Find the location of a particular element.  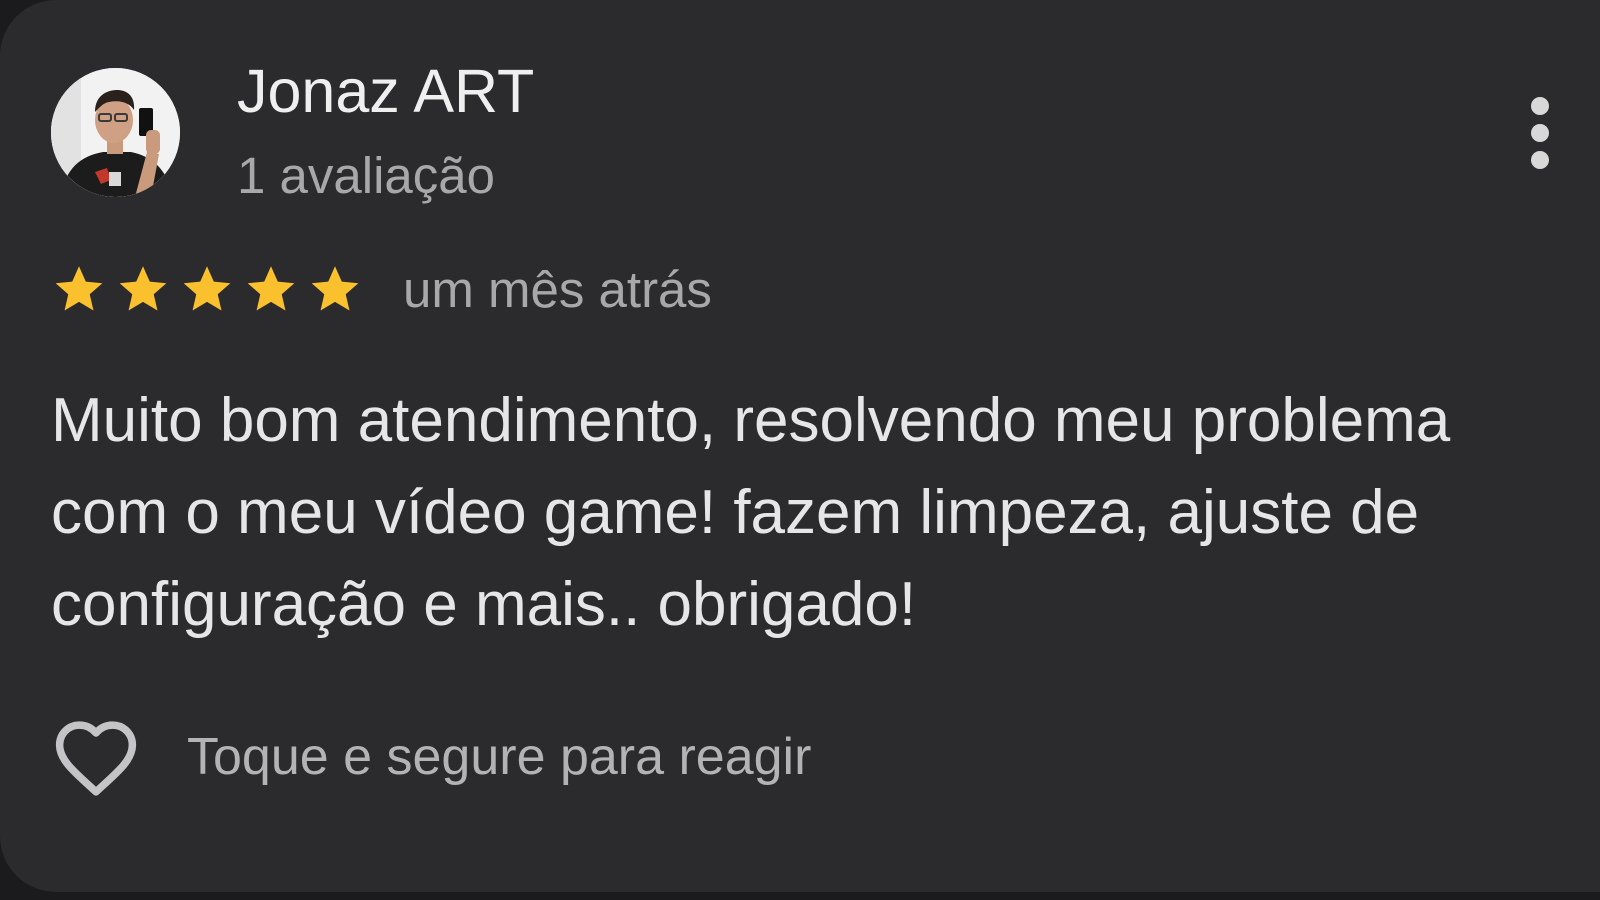

heart-outline-icon is located at coordinates (96, 758).